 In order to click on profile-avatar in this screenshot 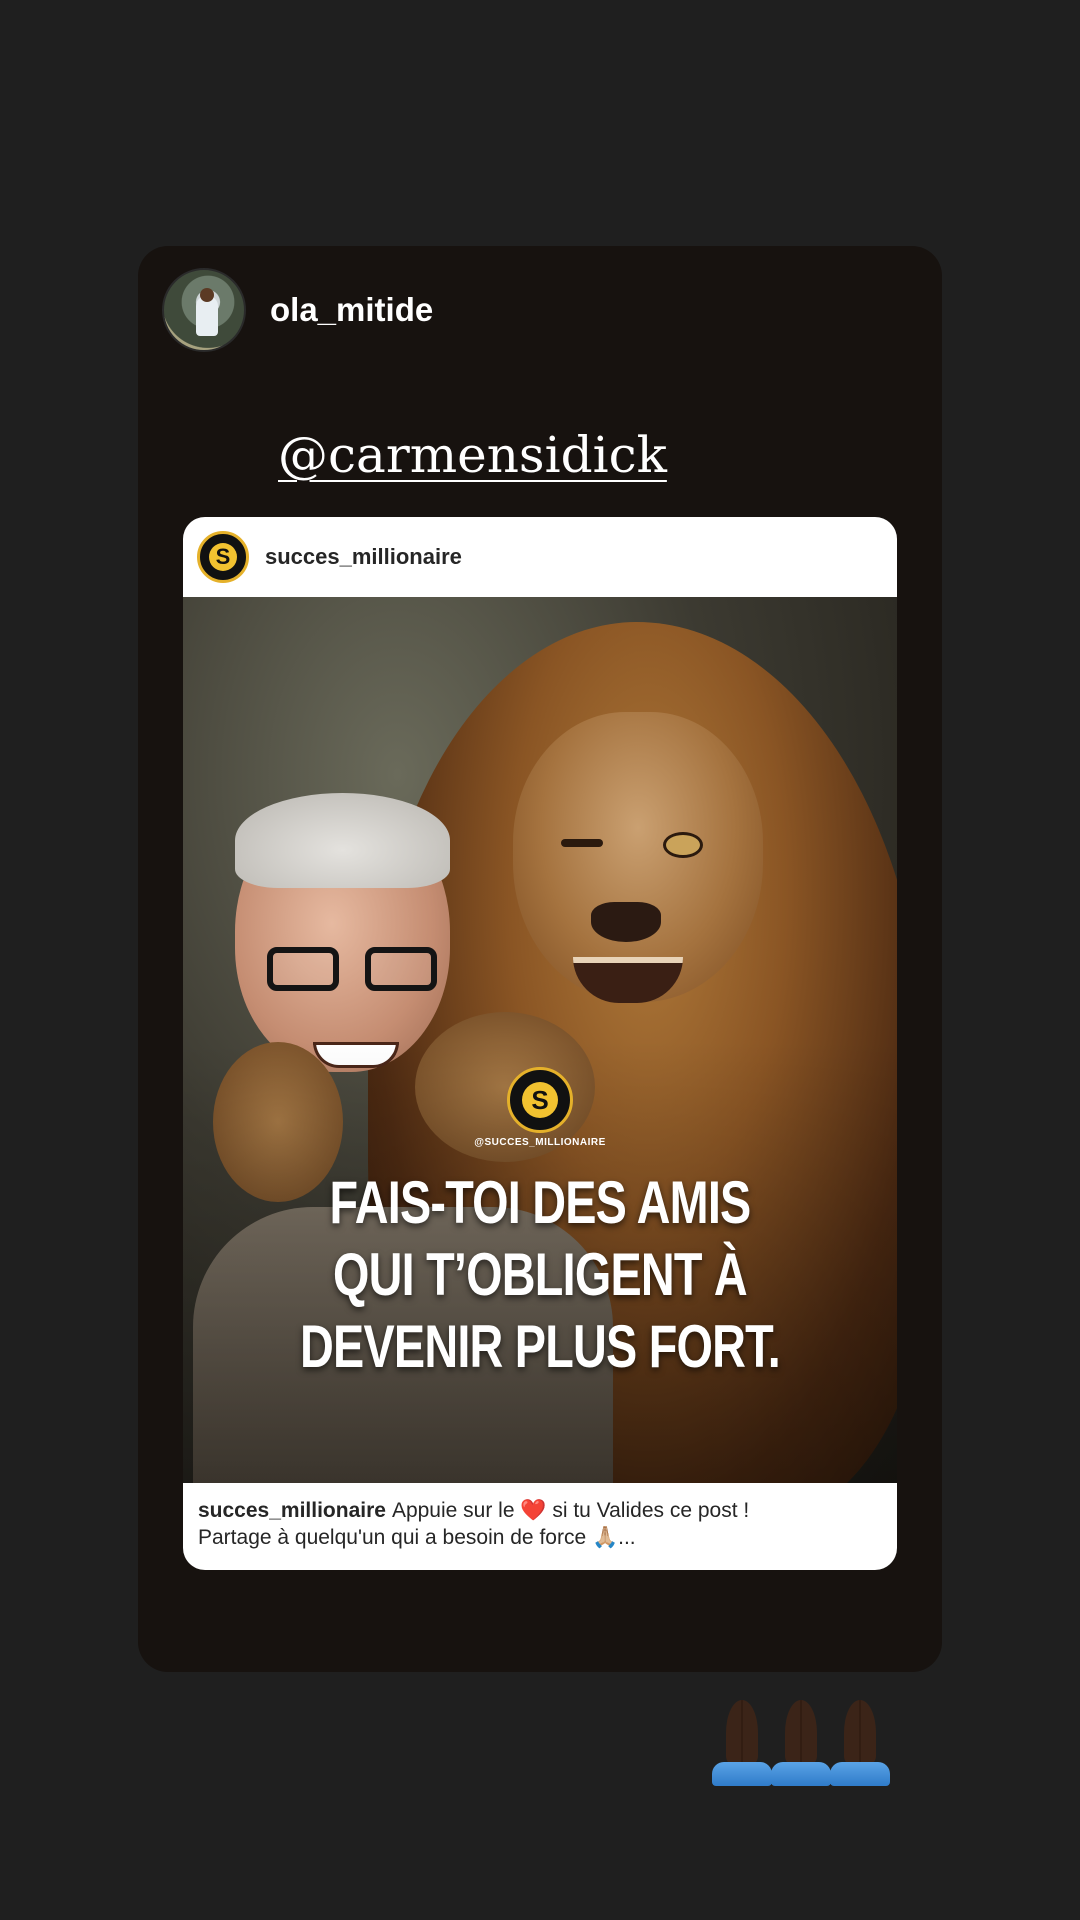, I will do `click(204, 310)`.